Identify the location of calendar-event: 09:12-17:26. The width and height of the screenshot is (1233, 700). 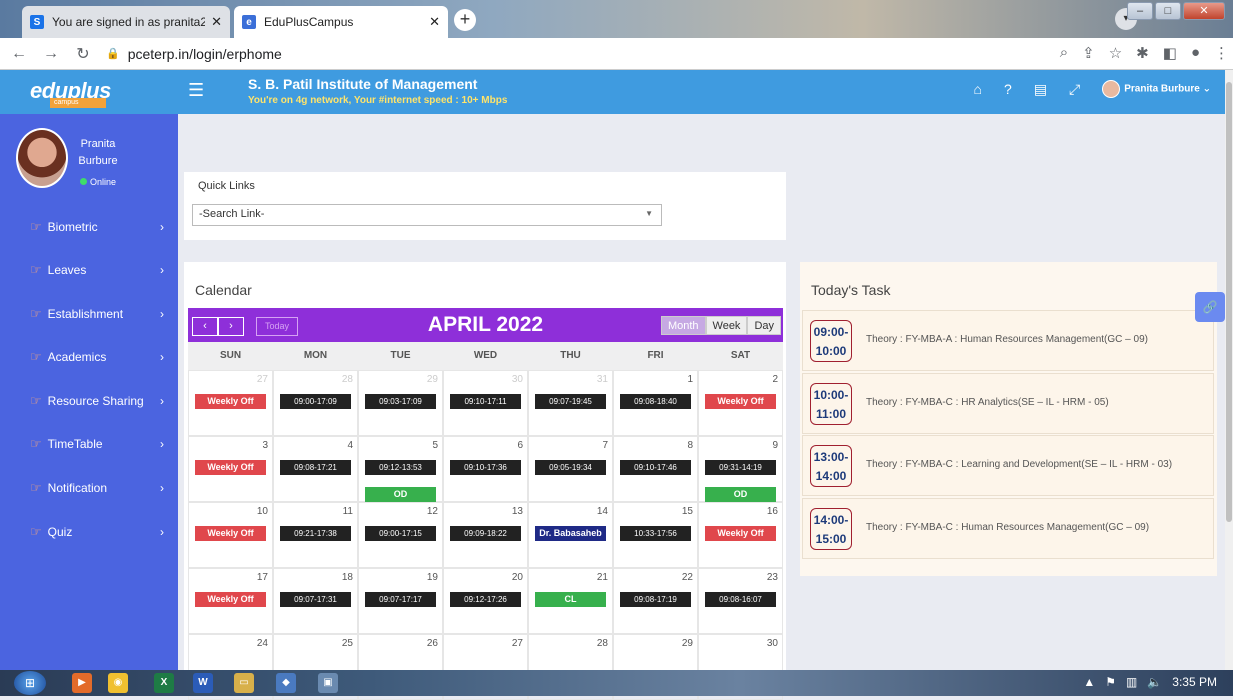
(485, 599).